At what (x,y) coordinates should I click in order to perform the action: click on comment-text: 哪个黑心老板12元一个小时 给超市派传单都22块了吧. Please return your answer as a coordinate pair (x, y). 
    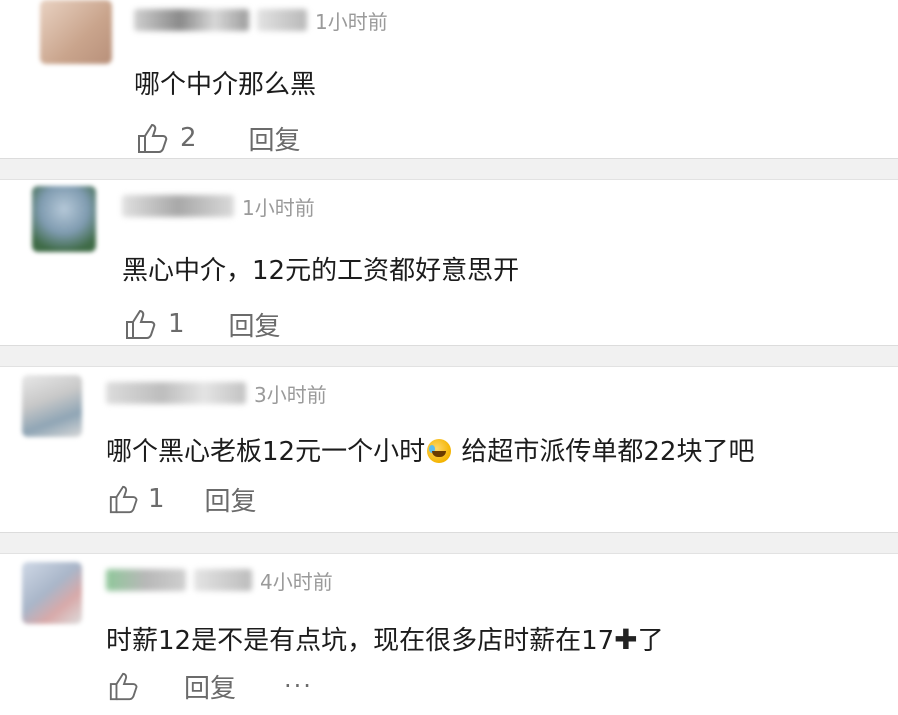
    Looking at the image, I should click on (430, 449).